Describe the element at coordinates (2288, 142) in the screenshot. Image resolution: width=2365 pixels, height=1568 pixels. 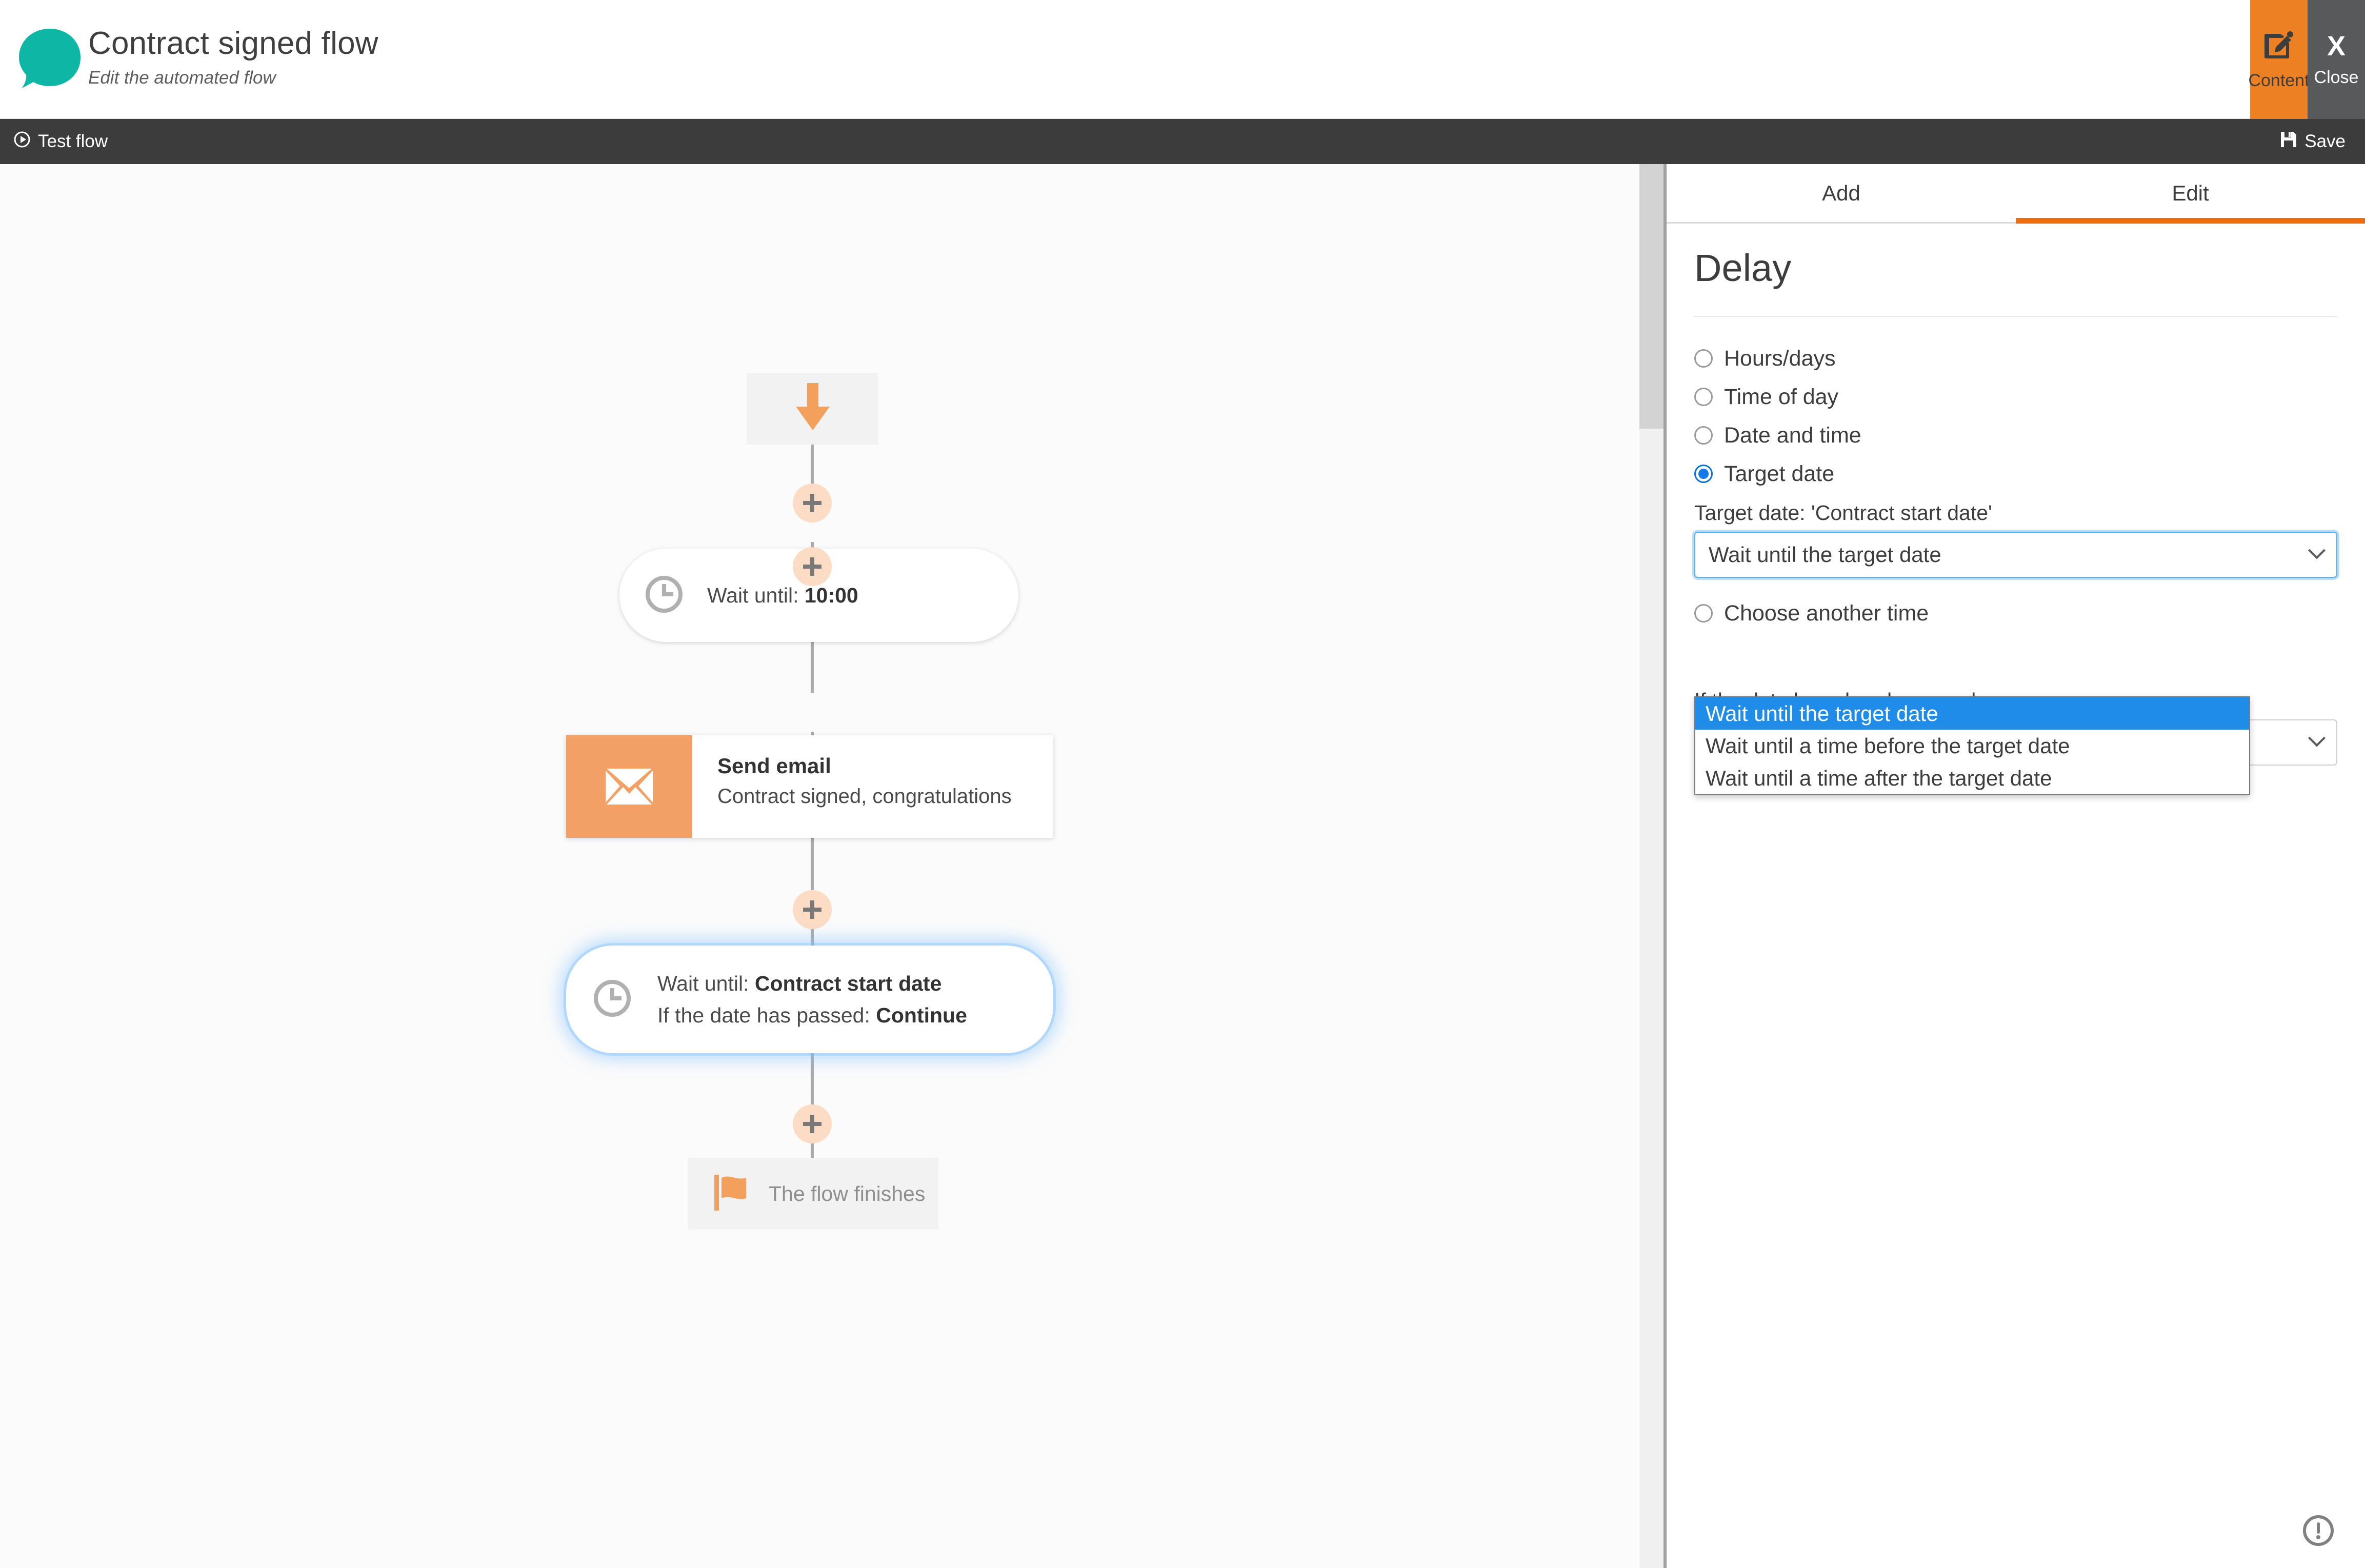
I see `floppy-disk-icon` at that location.